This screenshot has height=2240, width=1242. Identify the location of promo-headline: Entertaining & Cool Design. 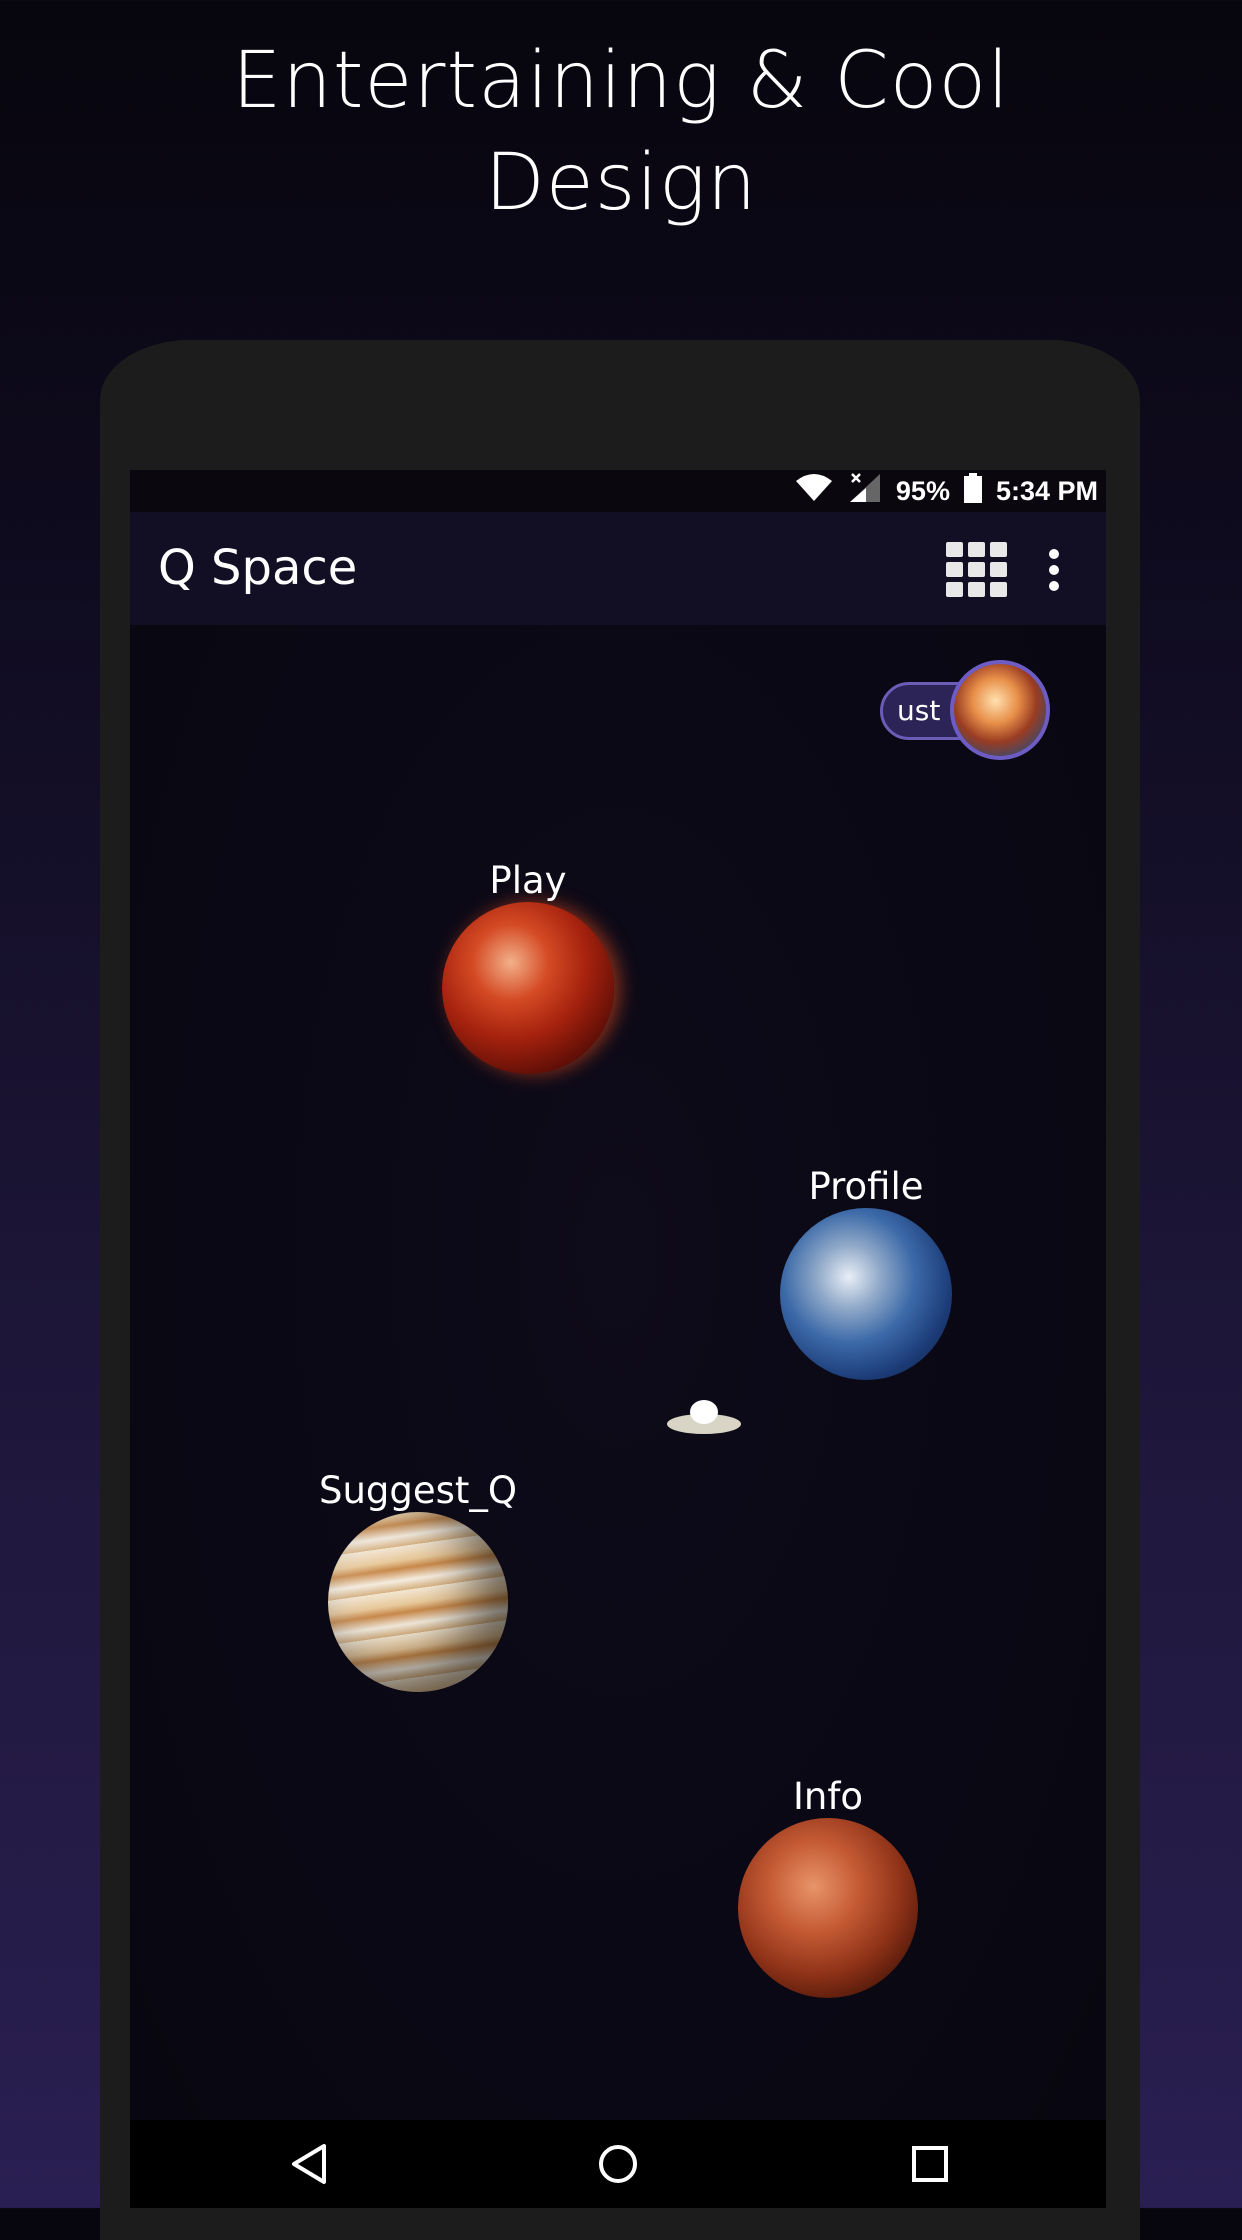
(621, 132).